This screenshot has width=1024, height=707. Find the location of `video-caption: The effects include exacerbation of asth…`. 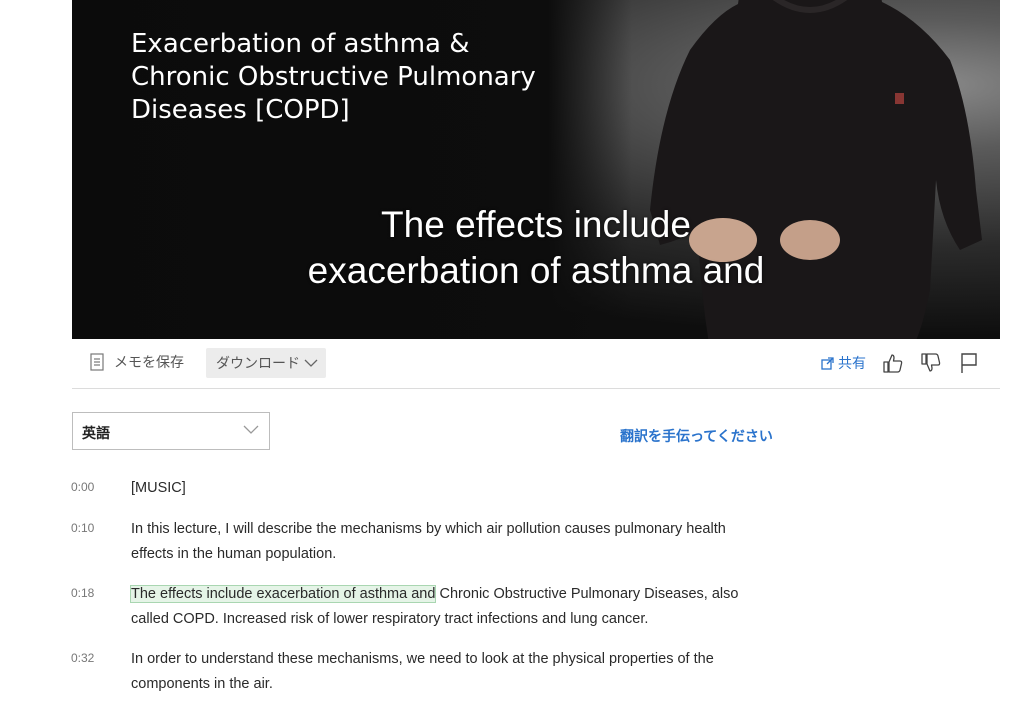

video-caption: The effects include exacerbation of asth… is located at coordinates (536, 248).